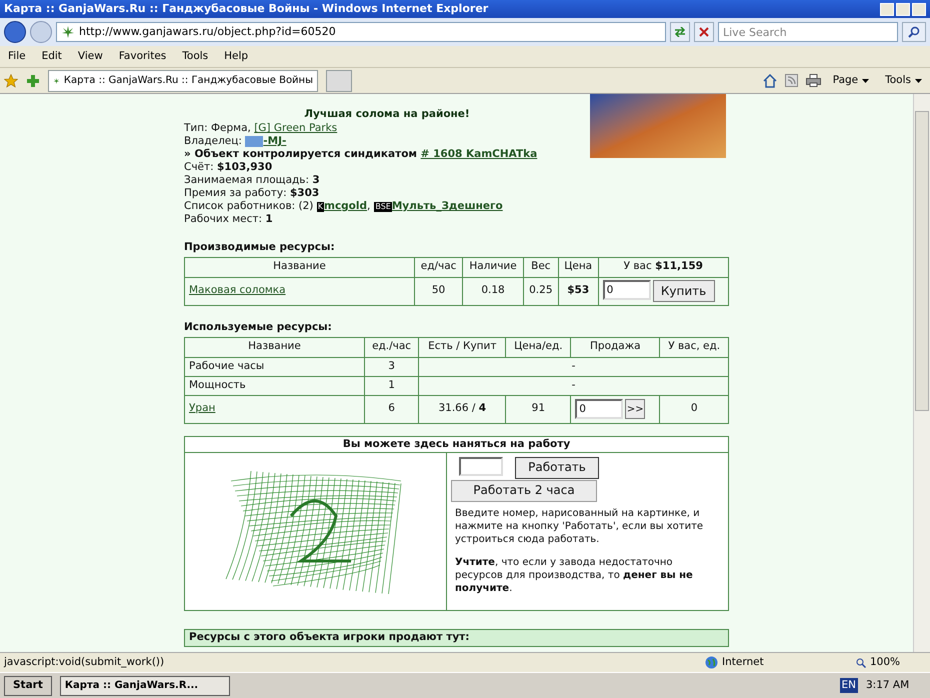 Image resolution: width=930 pixels, height=698 pixels. What do you see at coordinates (361, 32) in the screenshot?
I see `address-field: http://www.ganjawars.ru/object.php?id=60520` at bounding box center [361, 32].